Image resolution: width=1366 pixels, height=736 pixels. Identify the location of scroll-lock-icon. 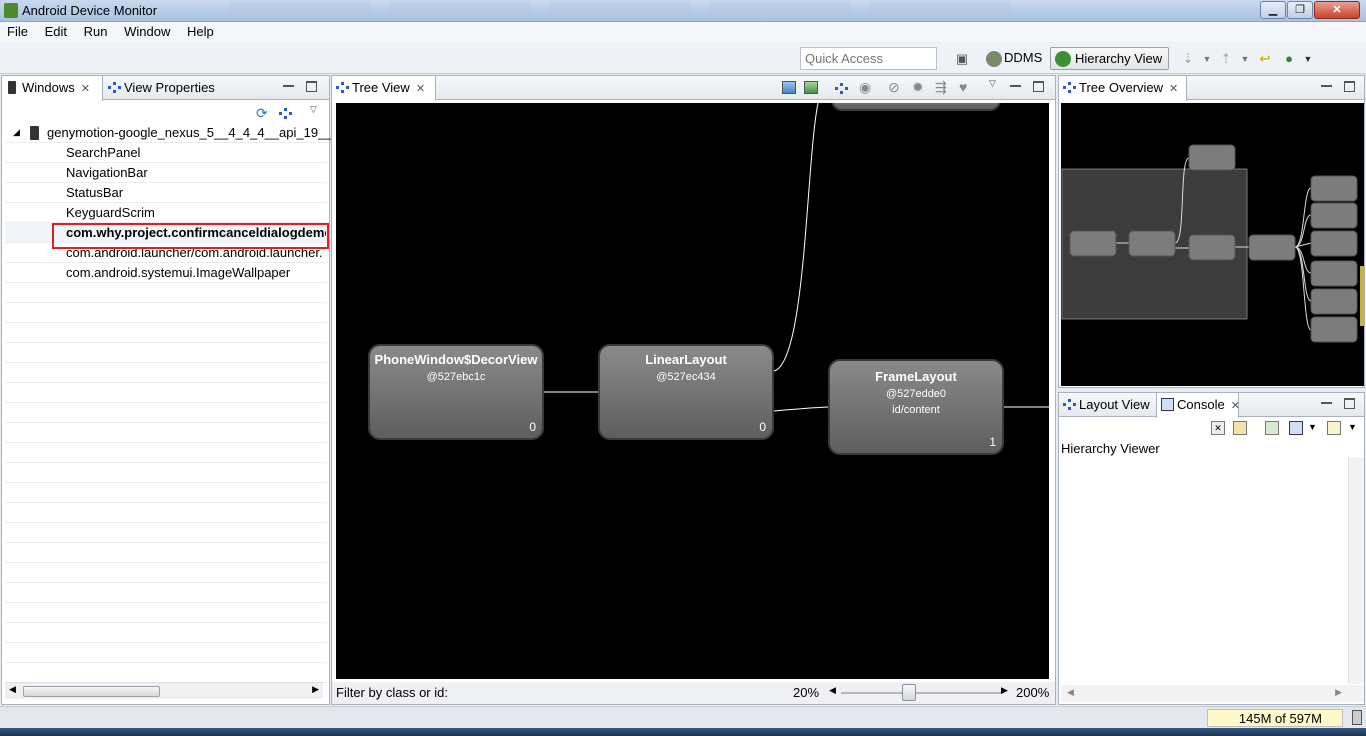
(1240, 428).